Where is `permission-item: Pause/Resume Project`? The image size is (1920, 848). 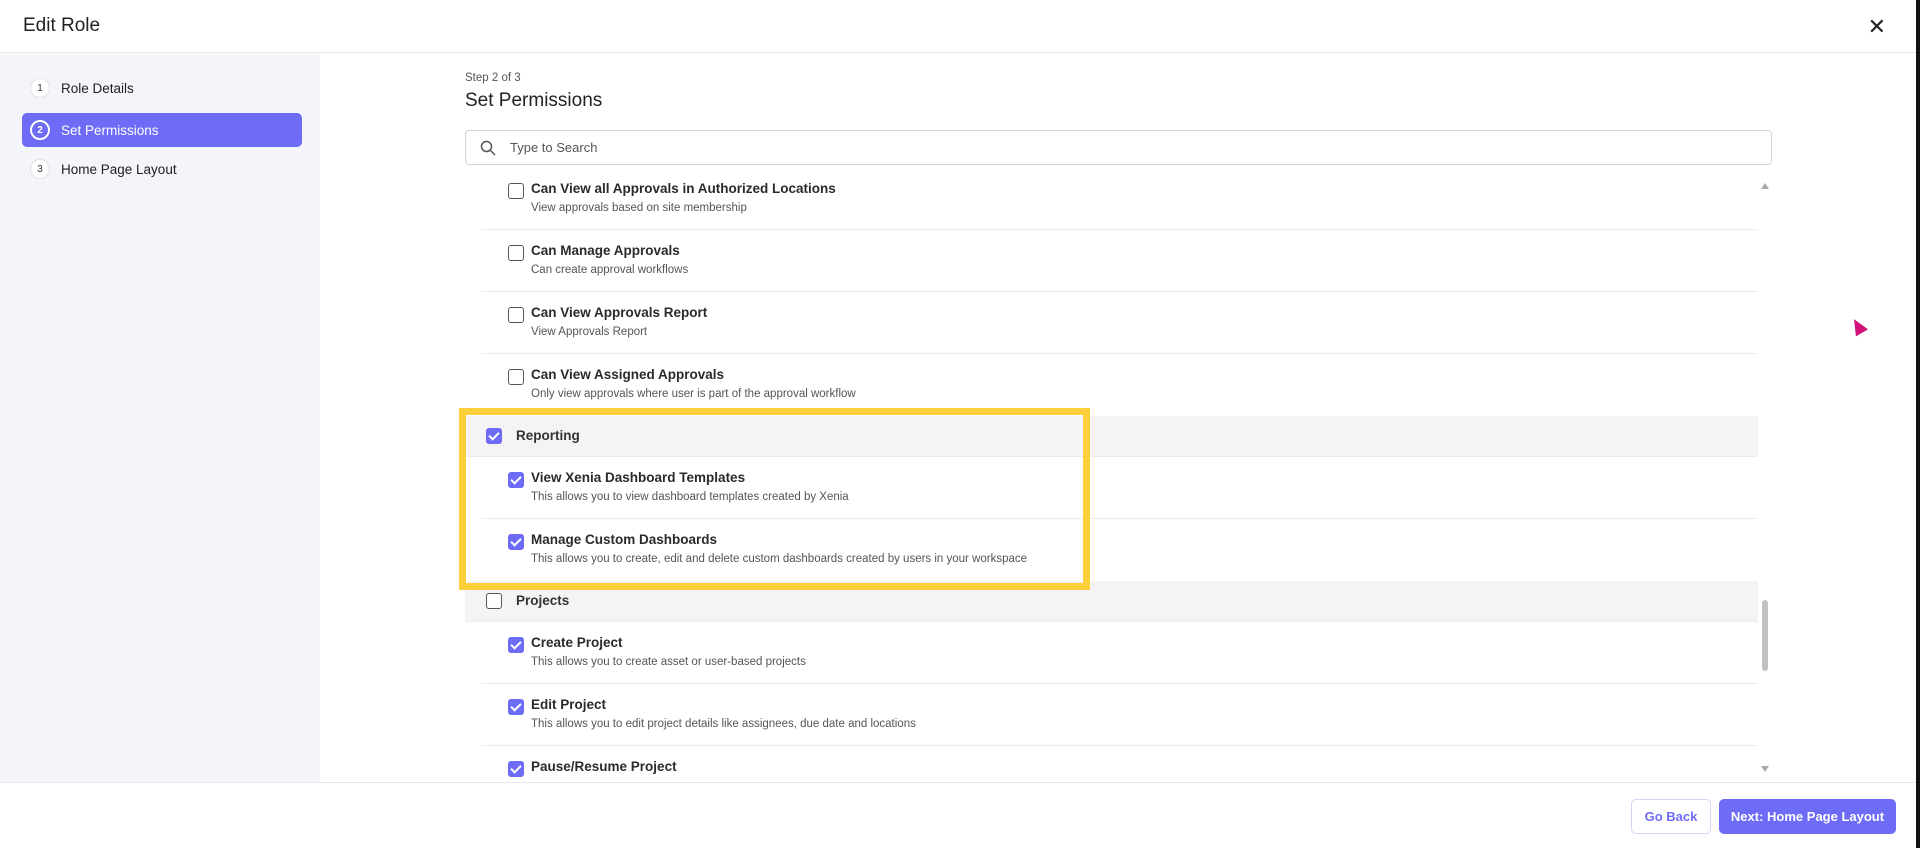
permission-item: Pause/Resume Project is located at coordinates (1119, 764).